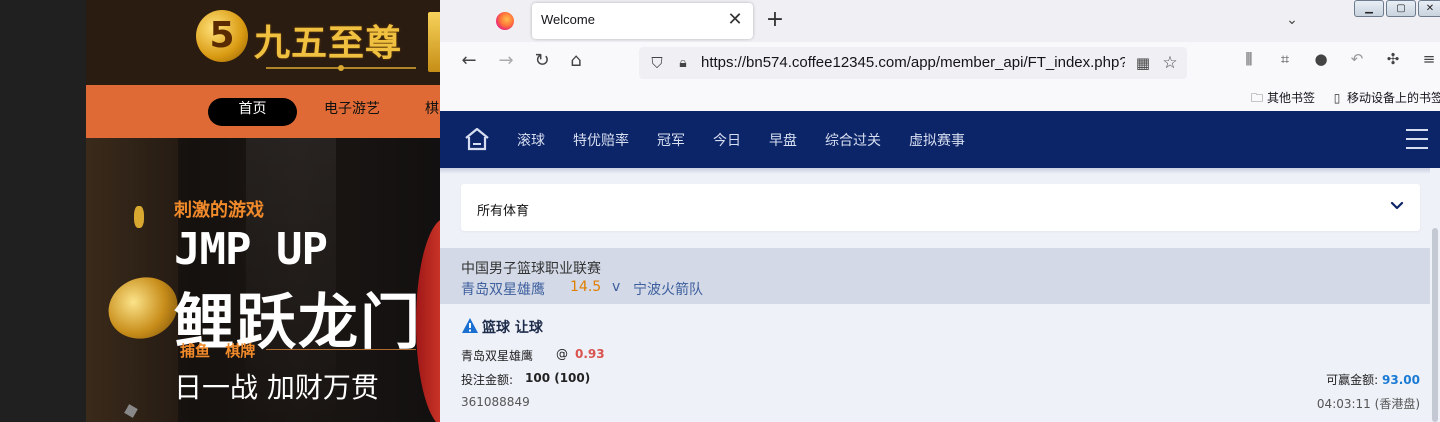 This screenshot has height=422, width=1440. What do you see at coordinates (590, 354) in the screenshot?
I see `odds-value: 0.93` at bounding box center [590, 354].